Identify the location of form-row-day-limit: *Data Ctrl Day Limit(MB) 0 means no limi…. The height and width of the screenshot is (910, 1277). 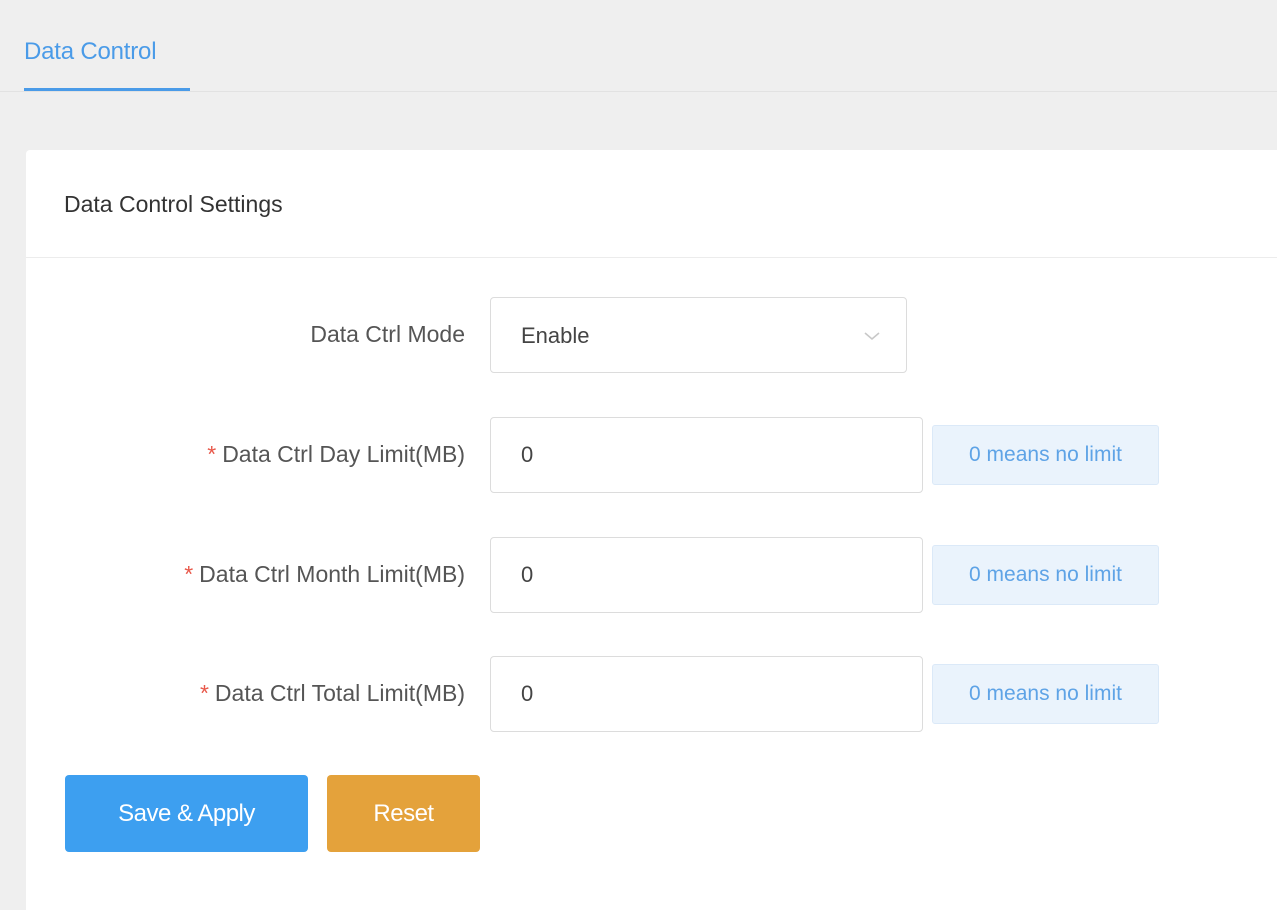
(651, 455).